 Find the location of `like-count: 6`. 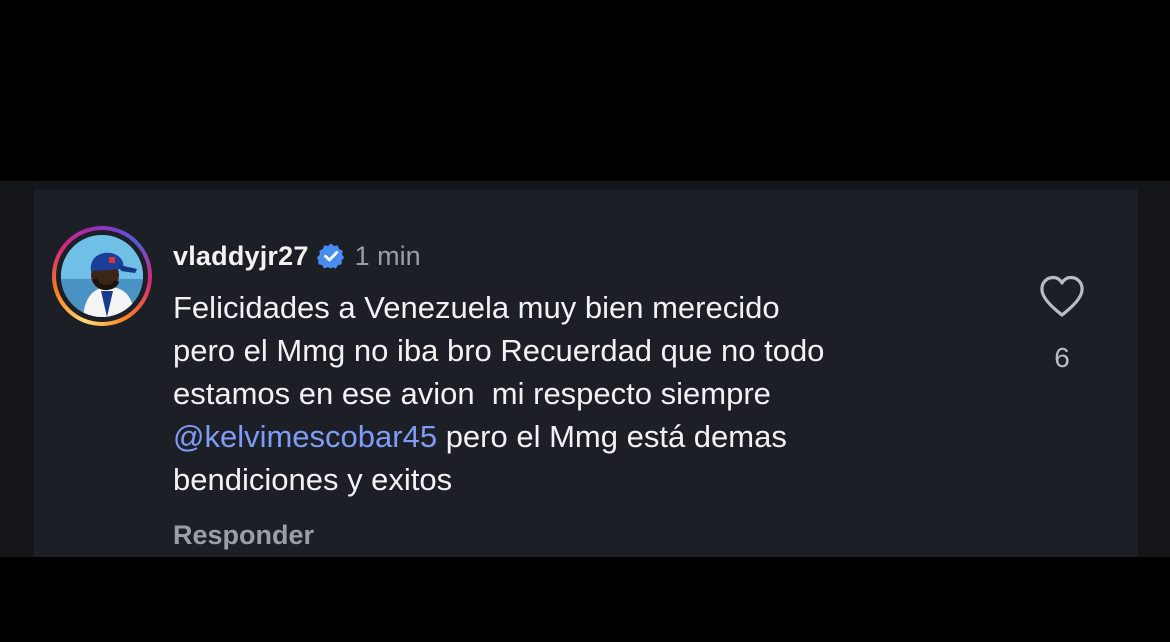

like-count: 6 is located at coordinates (1062, 357).